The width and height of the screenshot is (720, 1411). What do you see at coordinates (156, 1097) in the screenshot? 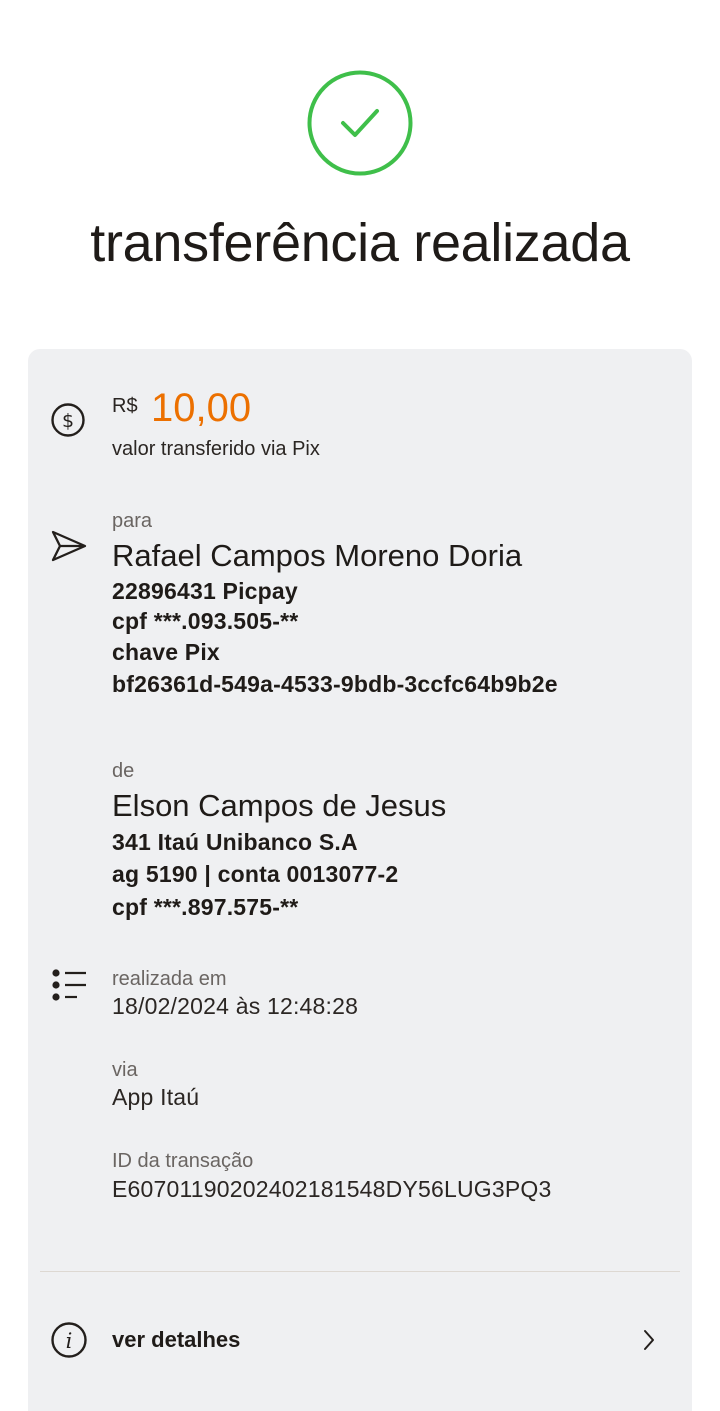
I see `channel-value: App Itaú` at bounding box center [156, 1097].